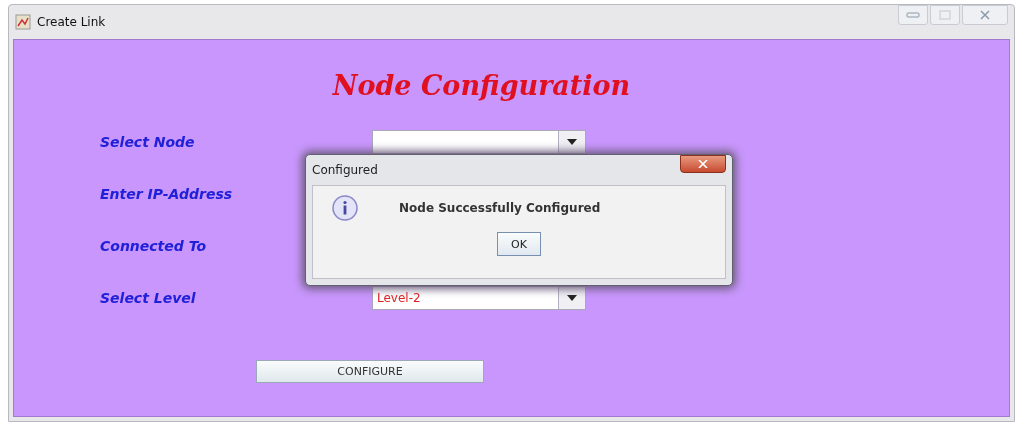 The height and width of the screenshot is (427, 1021). I want to click on close-button, so click(703, 164).